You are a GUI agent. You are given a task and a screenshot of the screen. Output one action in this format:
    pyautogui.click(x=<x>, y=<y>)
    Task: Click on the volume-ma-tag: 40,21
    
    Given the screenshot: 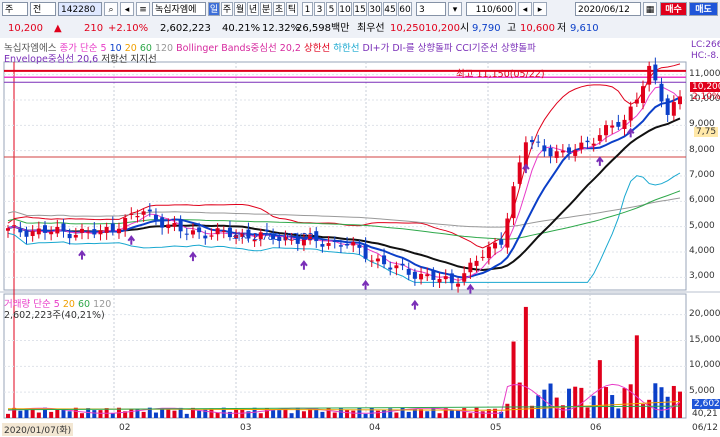 What is the action you would take?
    pyautogui.click(x=705, y=414)
    